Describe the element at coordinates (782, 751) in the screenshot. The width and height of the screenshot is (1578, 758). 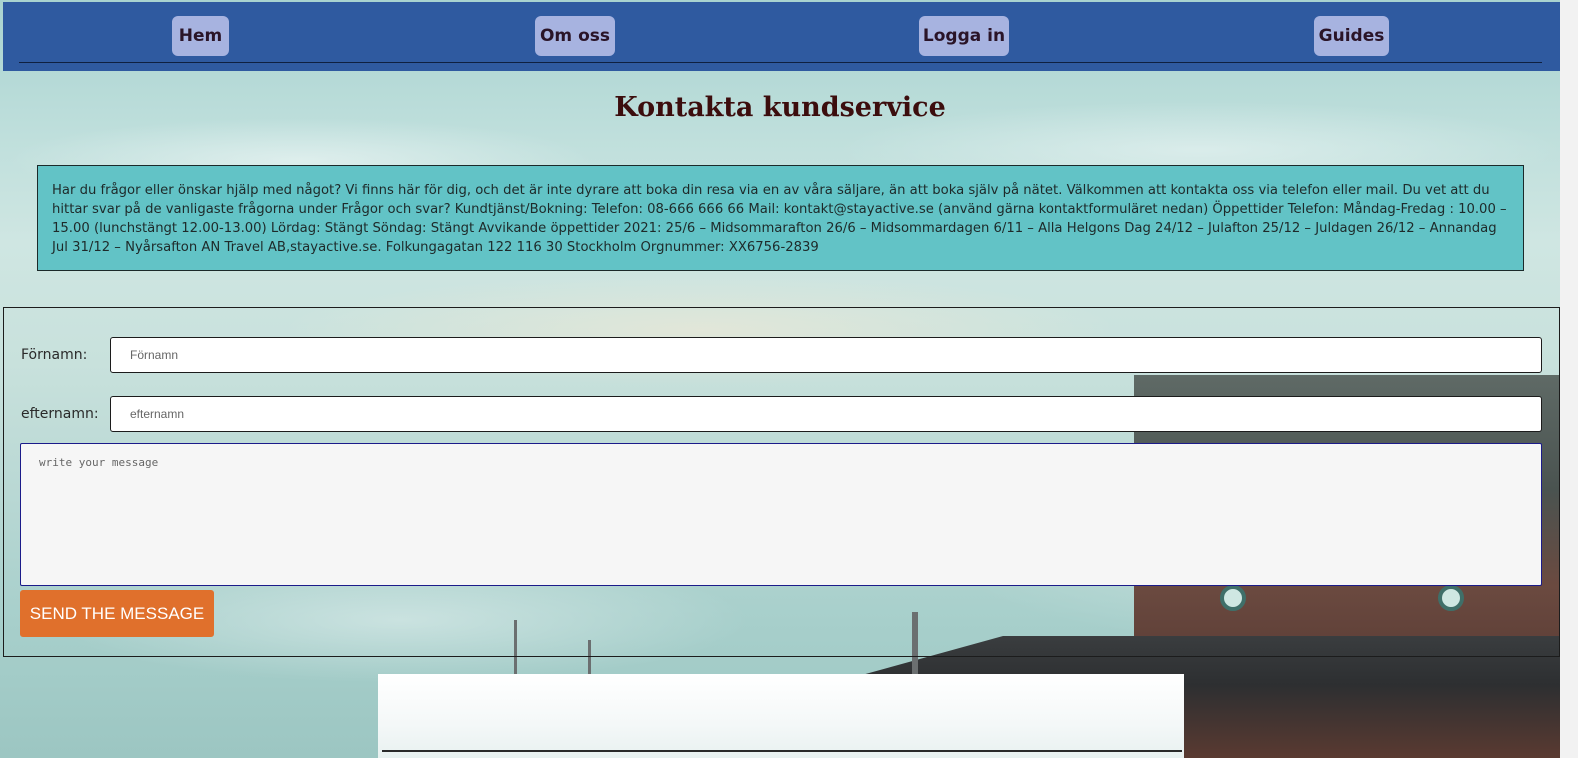
I see `panel-edge-line` at that location.